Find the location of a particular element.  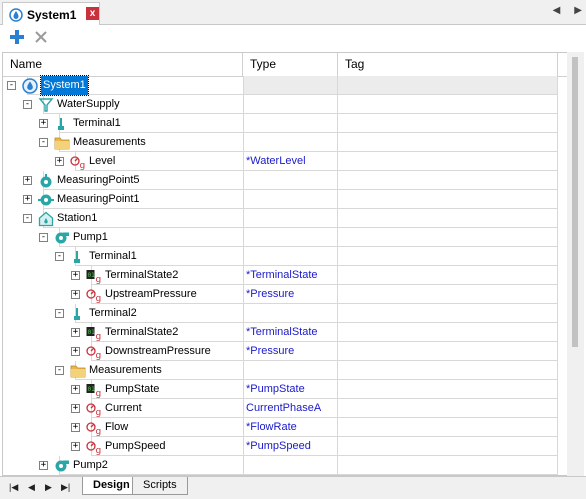

tree-row: + g DownstreamPressure *Pressure is located at coordinates (286, 351).